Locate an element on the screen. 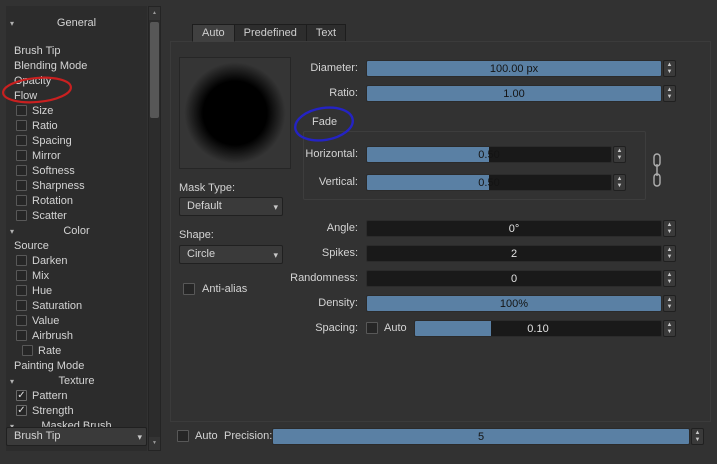 The image size is (717, 464). diameter-row: Diameter: 100.00 px ▲ ▼ is located at coordinates (358, 68).